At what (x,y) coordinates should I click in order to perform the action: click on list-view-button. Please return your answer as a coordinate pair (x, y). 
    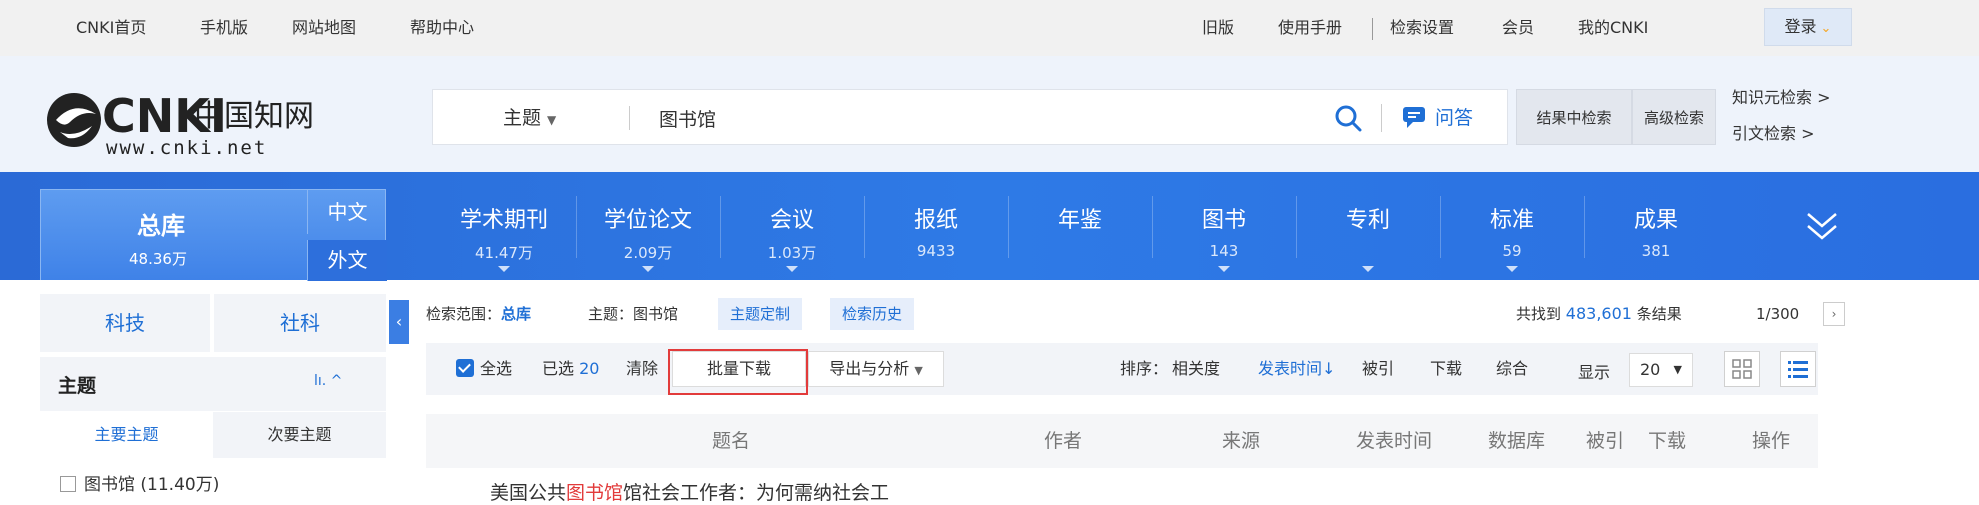
    Looking at the image, I should click on (1798, 369).